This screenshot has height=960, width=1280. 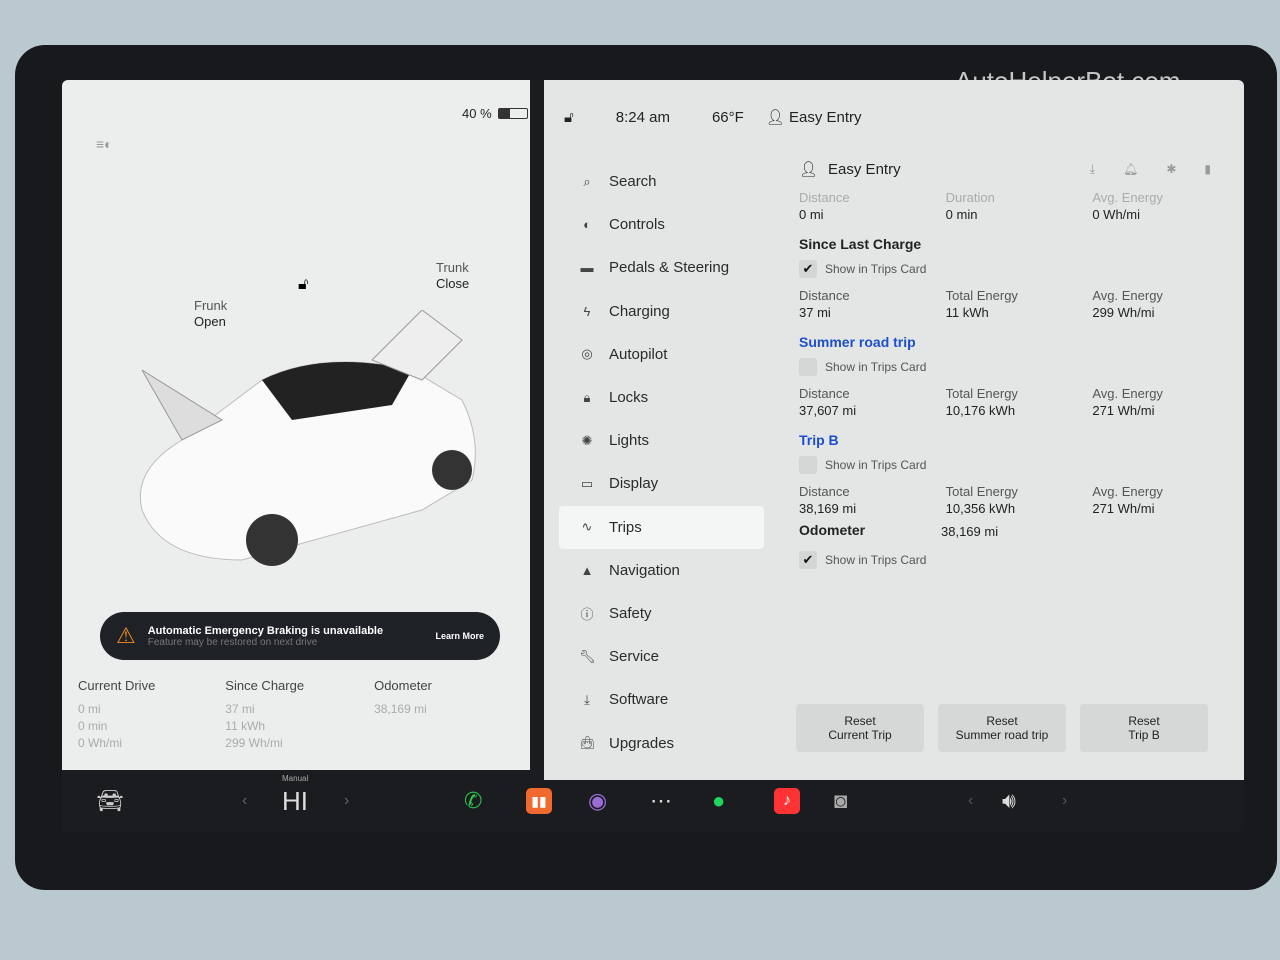 What do you see at coordinates (661, 440) in the screenshot?
I see `menu-item-lights: ✺ Lights` at bounding box center [661, 440].